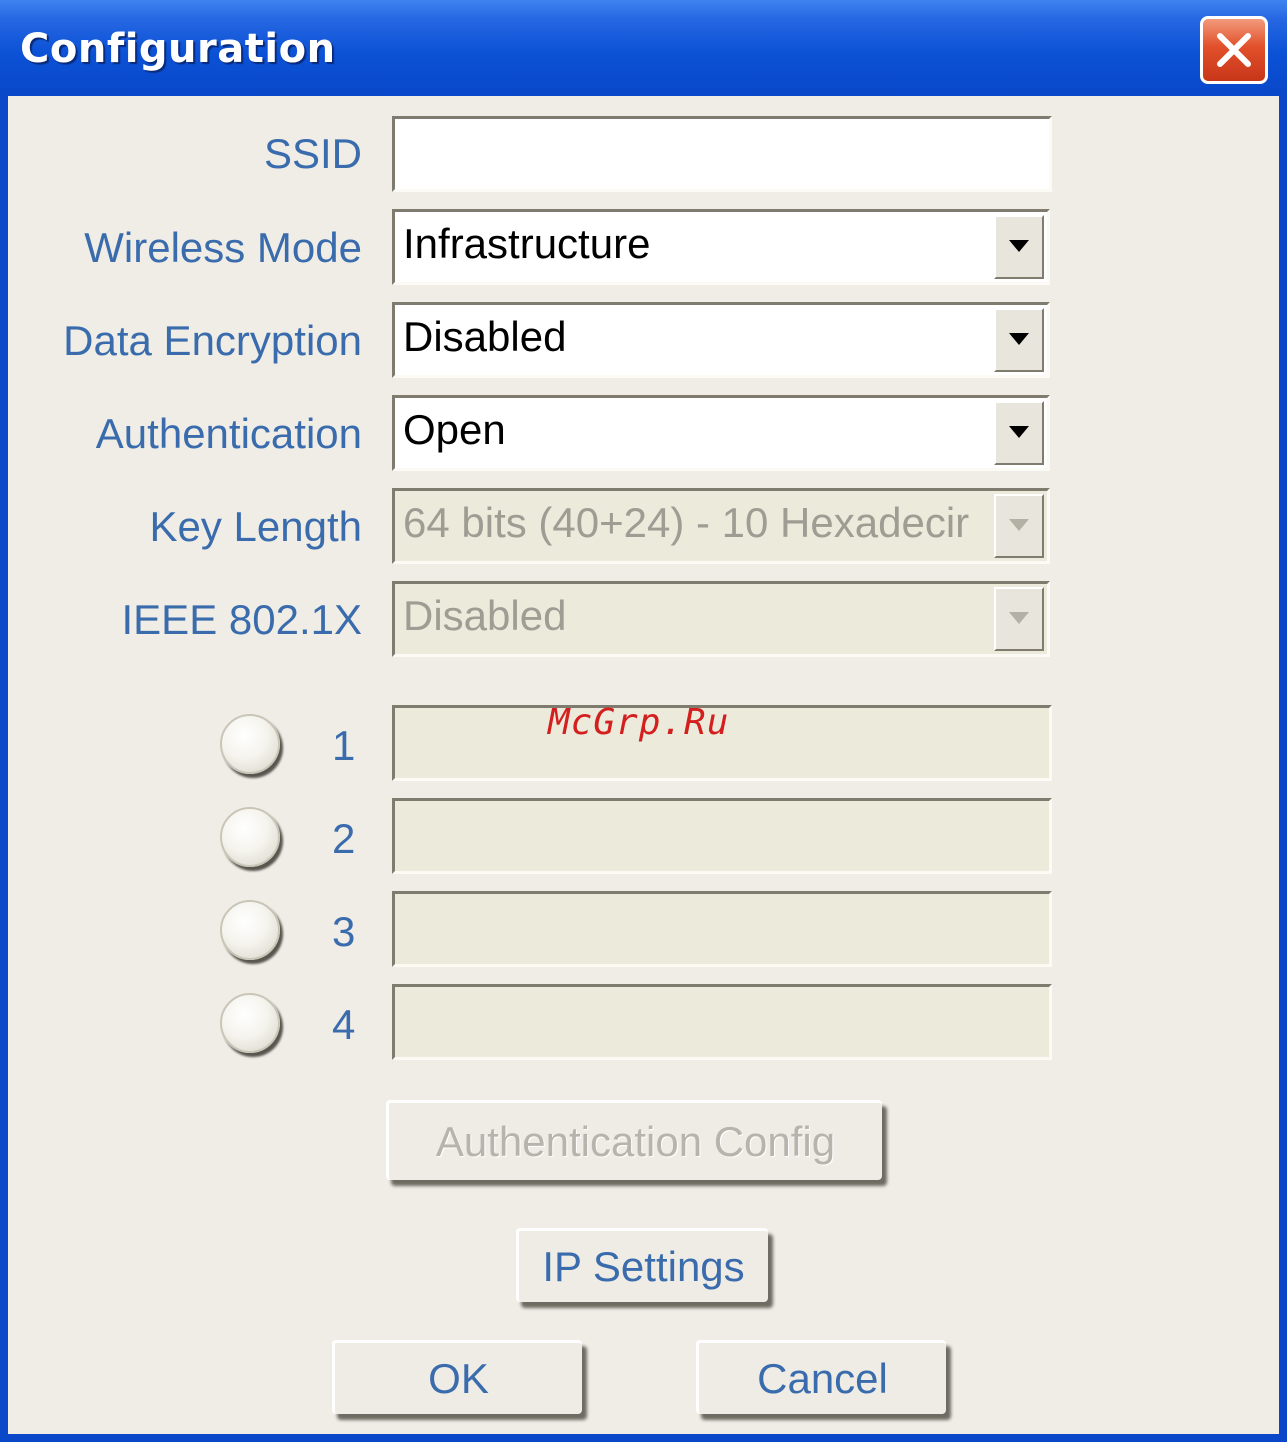  I want to click on ieee-8021x-dropdown-button, so click(1019, 619).